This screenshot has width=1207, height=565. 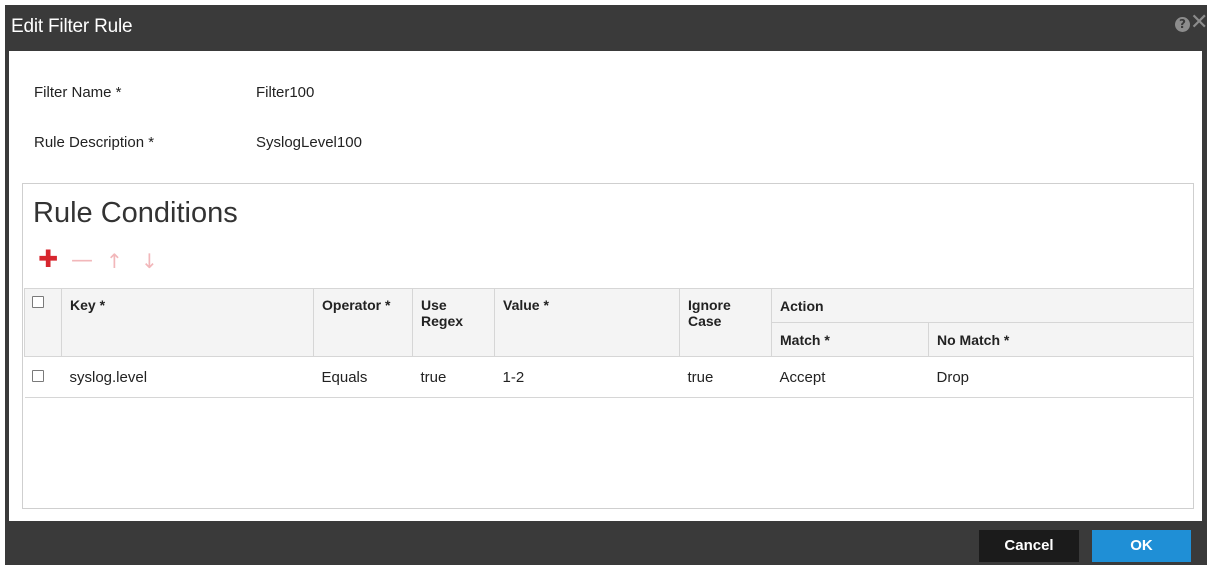 What do you see at coordinates (187, 322) in the screenshot?
I see `column-header-key: Key *` at bounding box center [187, 322].